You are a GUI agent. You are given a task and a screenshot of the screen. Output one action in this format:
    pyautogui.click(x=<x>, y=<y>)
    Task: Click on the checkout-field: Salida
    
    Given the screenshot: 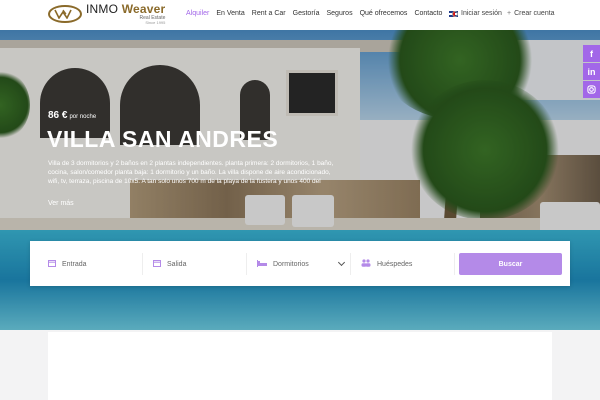 What is the action you would take?
    pyautogui.click(x=195, y=264)
    